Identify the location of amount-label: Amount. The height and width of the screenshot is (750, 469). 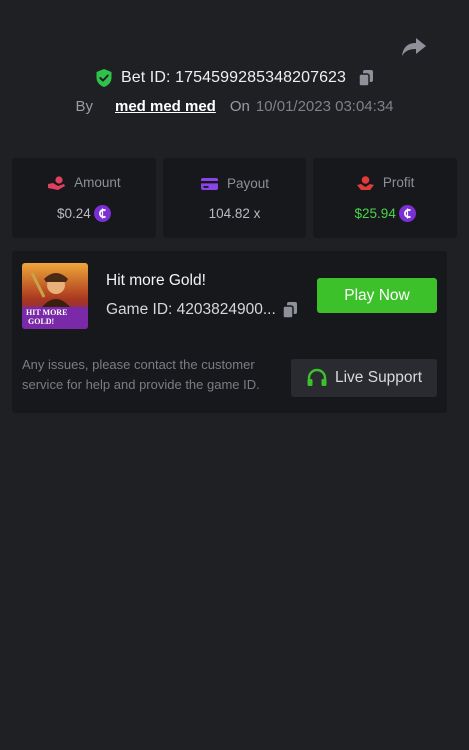
(97, 182).